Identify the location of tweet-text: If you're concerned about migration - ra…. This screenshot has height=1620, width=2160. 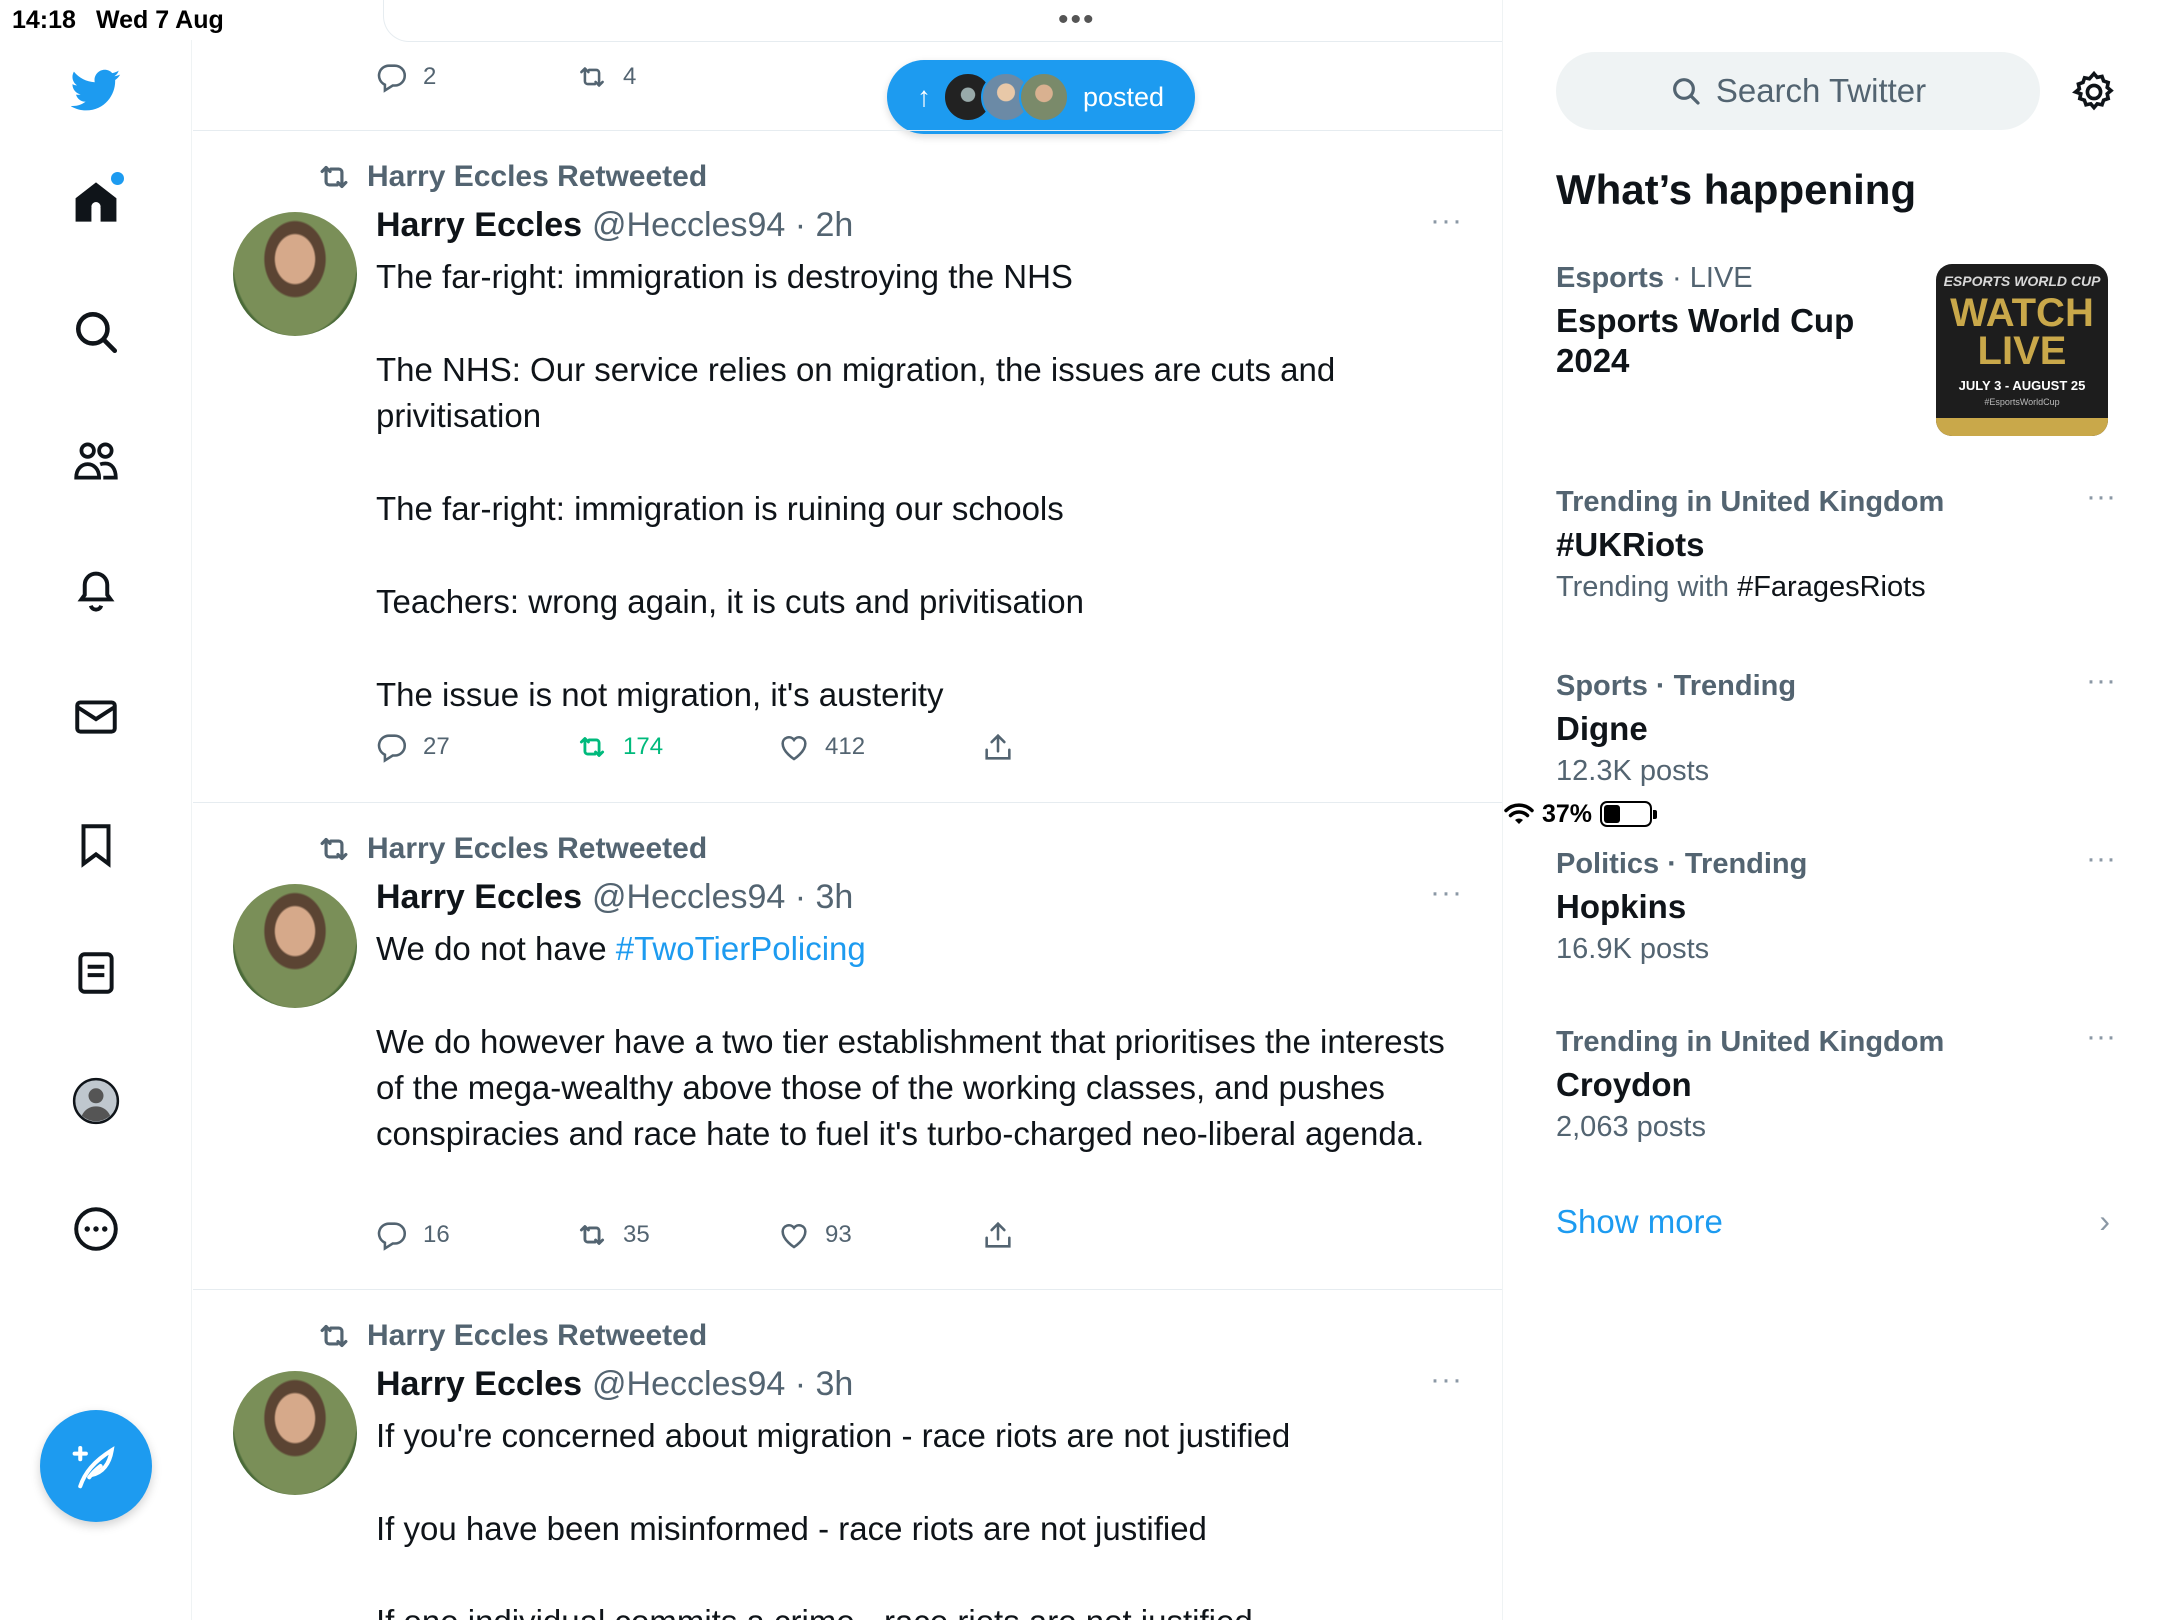
(921, 1516).